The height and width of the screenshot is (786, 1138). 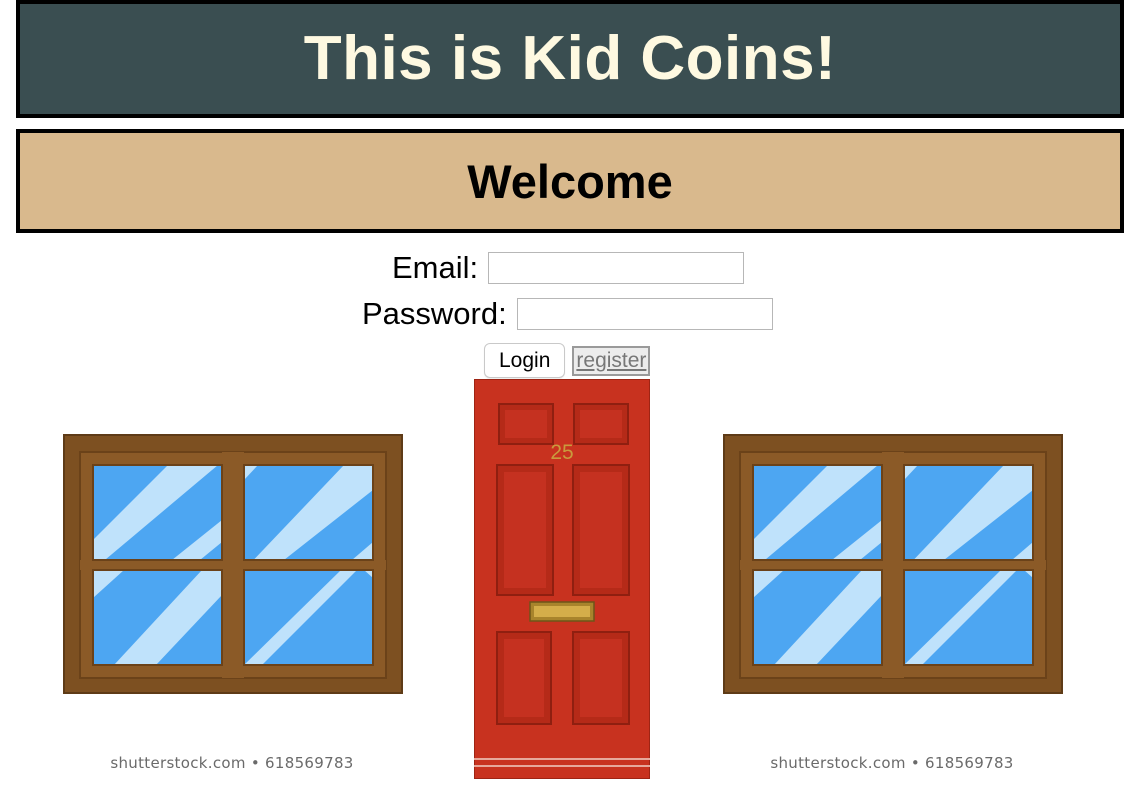 I want to click on left-window-image: shutterstock.com • 618569783, so click(x=232, y=601).